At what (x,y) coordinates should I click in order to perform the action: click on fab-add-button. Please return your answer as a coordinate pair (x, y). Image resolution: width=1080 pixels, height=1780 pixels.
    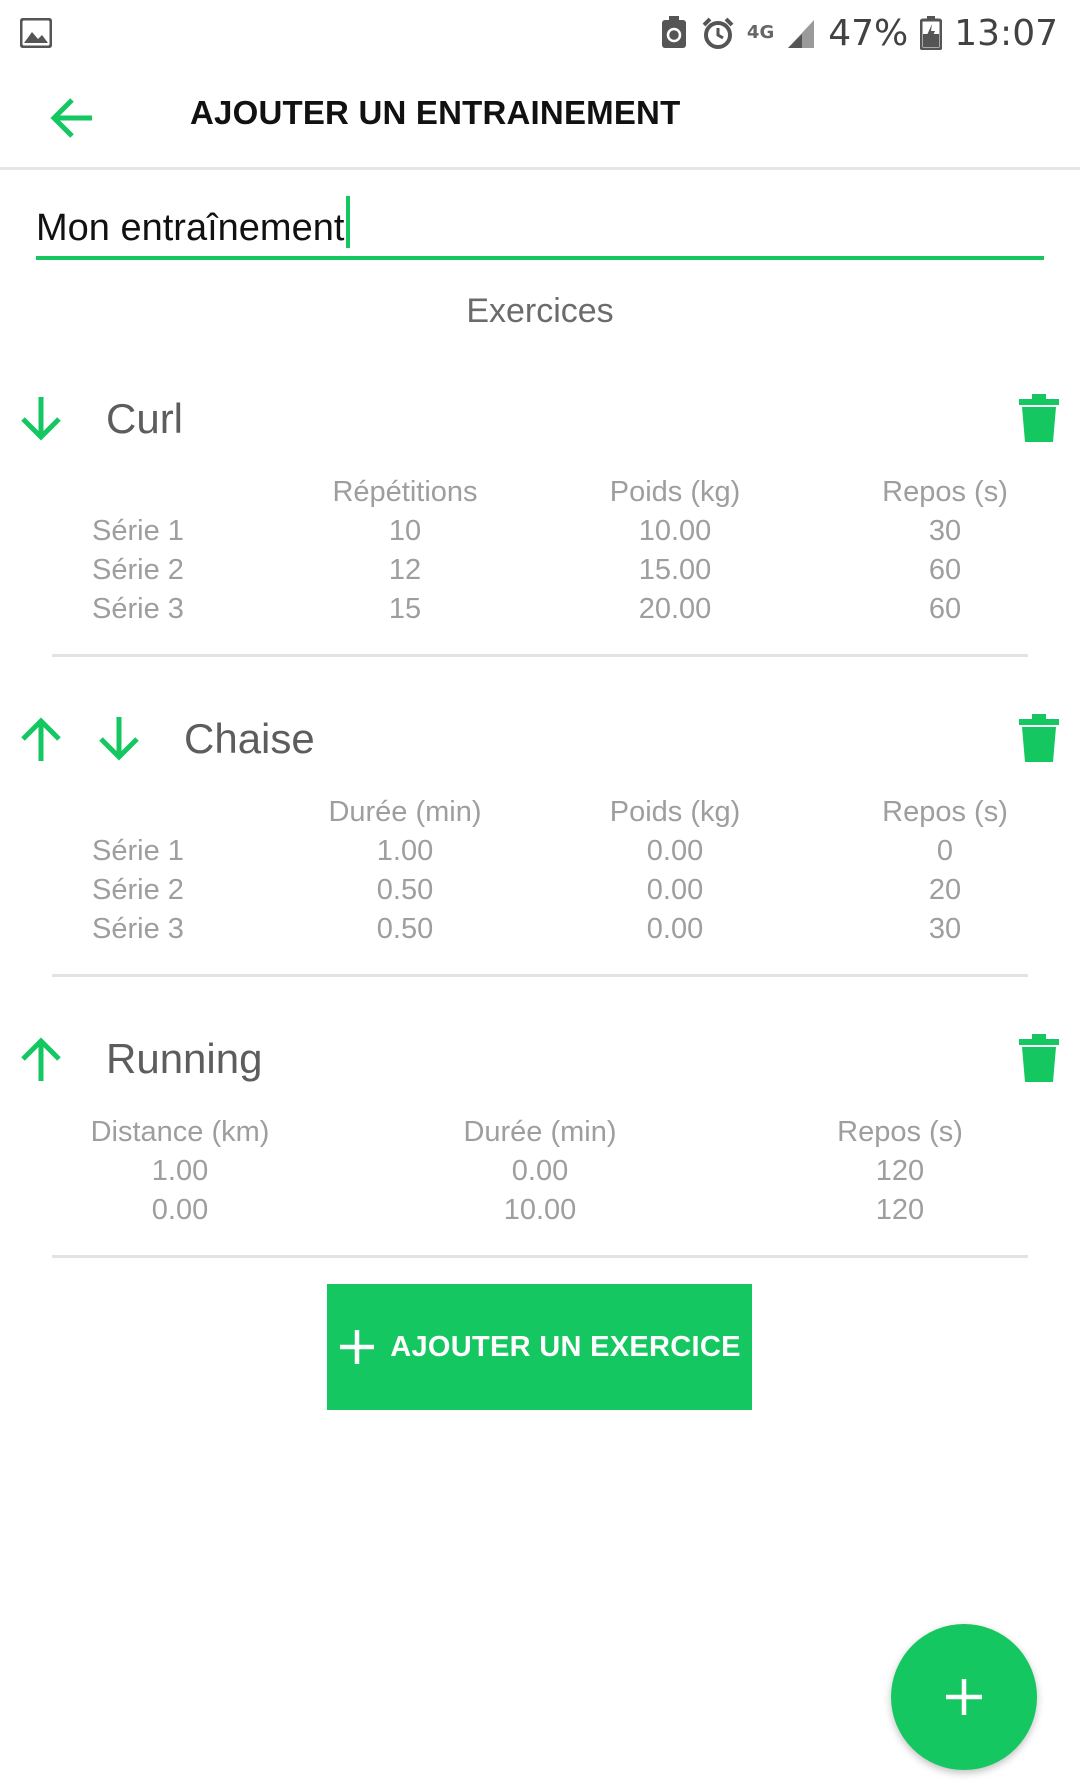
    Looking at the image, I should click on (964, 1697).